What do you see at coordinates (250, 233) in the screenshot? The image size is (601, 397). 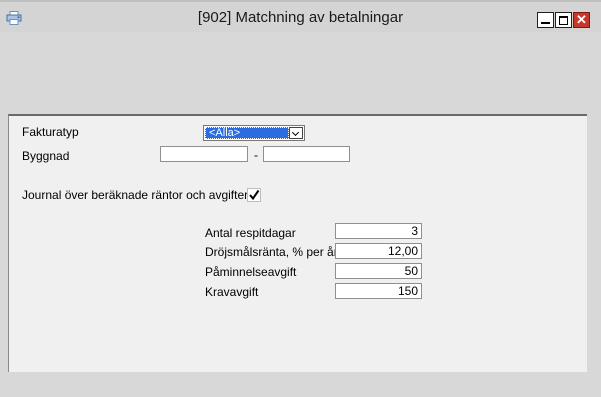 I see `antal-respitdagar-label: Antal respitdagar` at bounding box center [250, 233].